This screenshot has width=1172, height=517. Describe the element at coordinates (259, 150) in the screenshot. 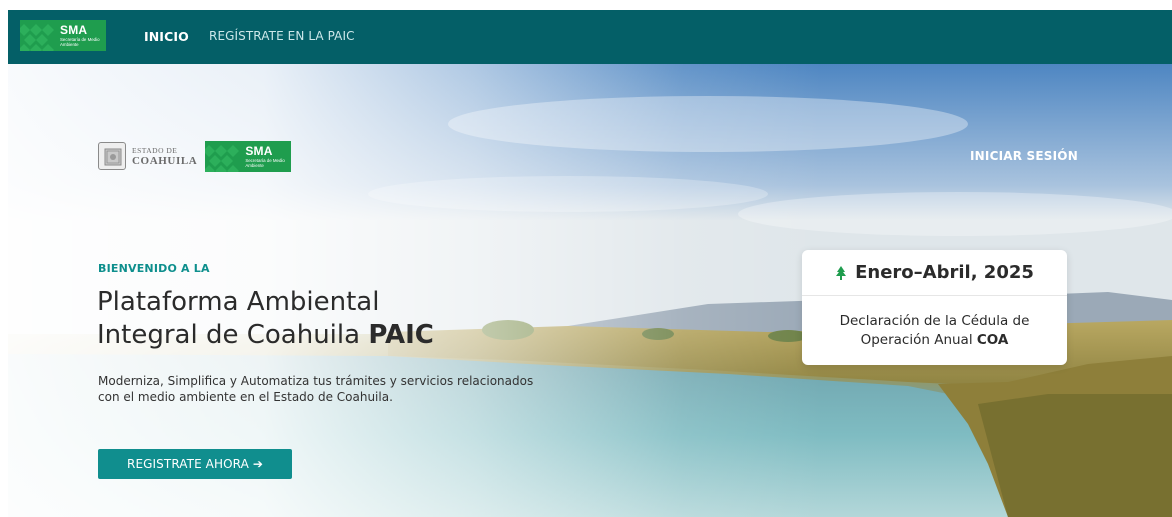

I see `hero-logo-text: SMA` at that location.